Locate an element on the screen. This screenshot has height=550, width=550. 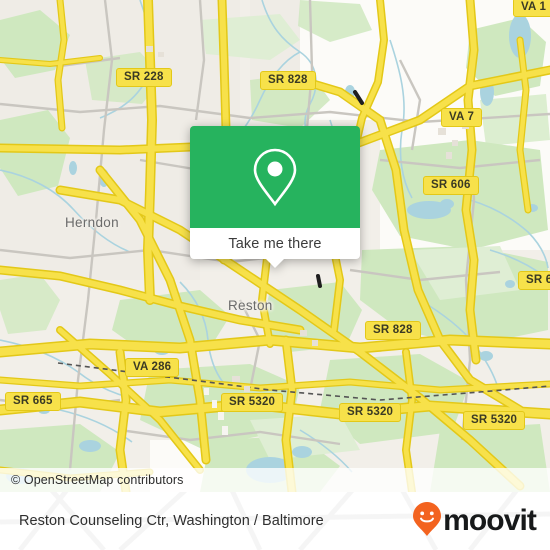
popup-header is located at coordinates (275, 177).